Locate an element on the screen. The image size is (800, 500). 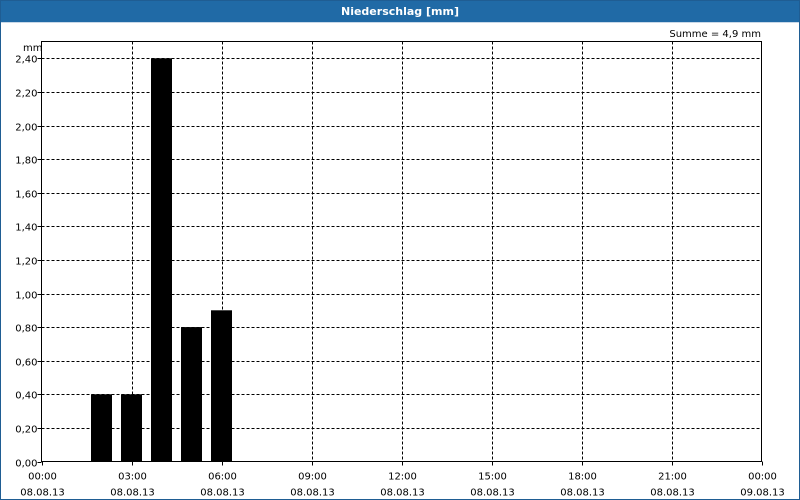
x-tick-date-label: 09.08.13 is located at coordinates (762, 493).